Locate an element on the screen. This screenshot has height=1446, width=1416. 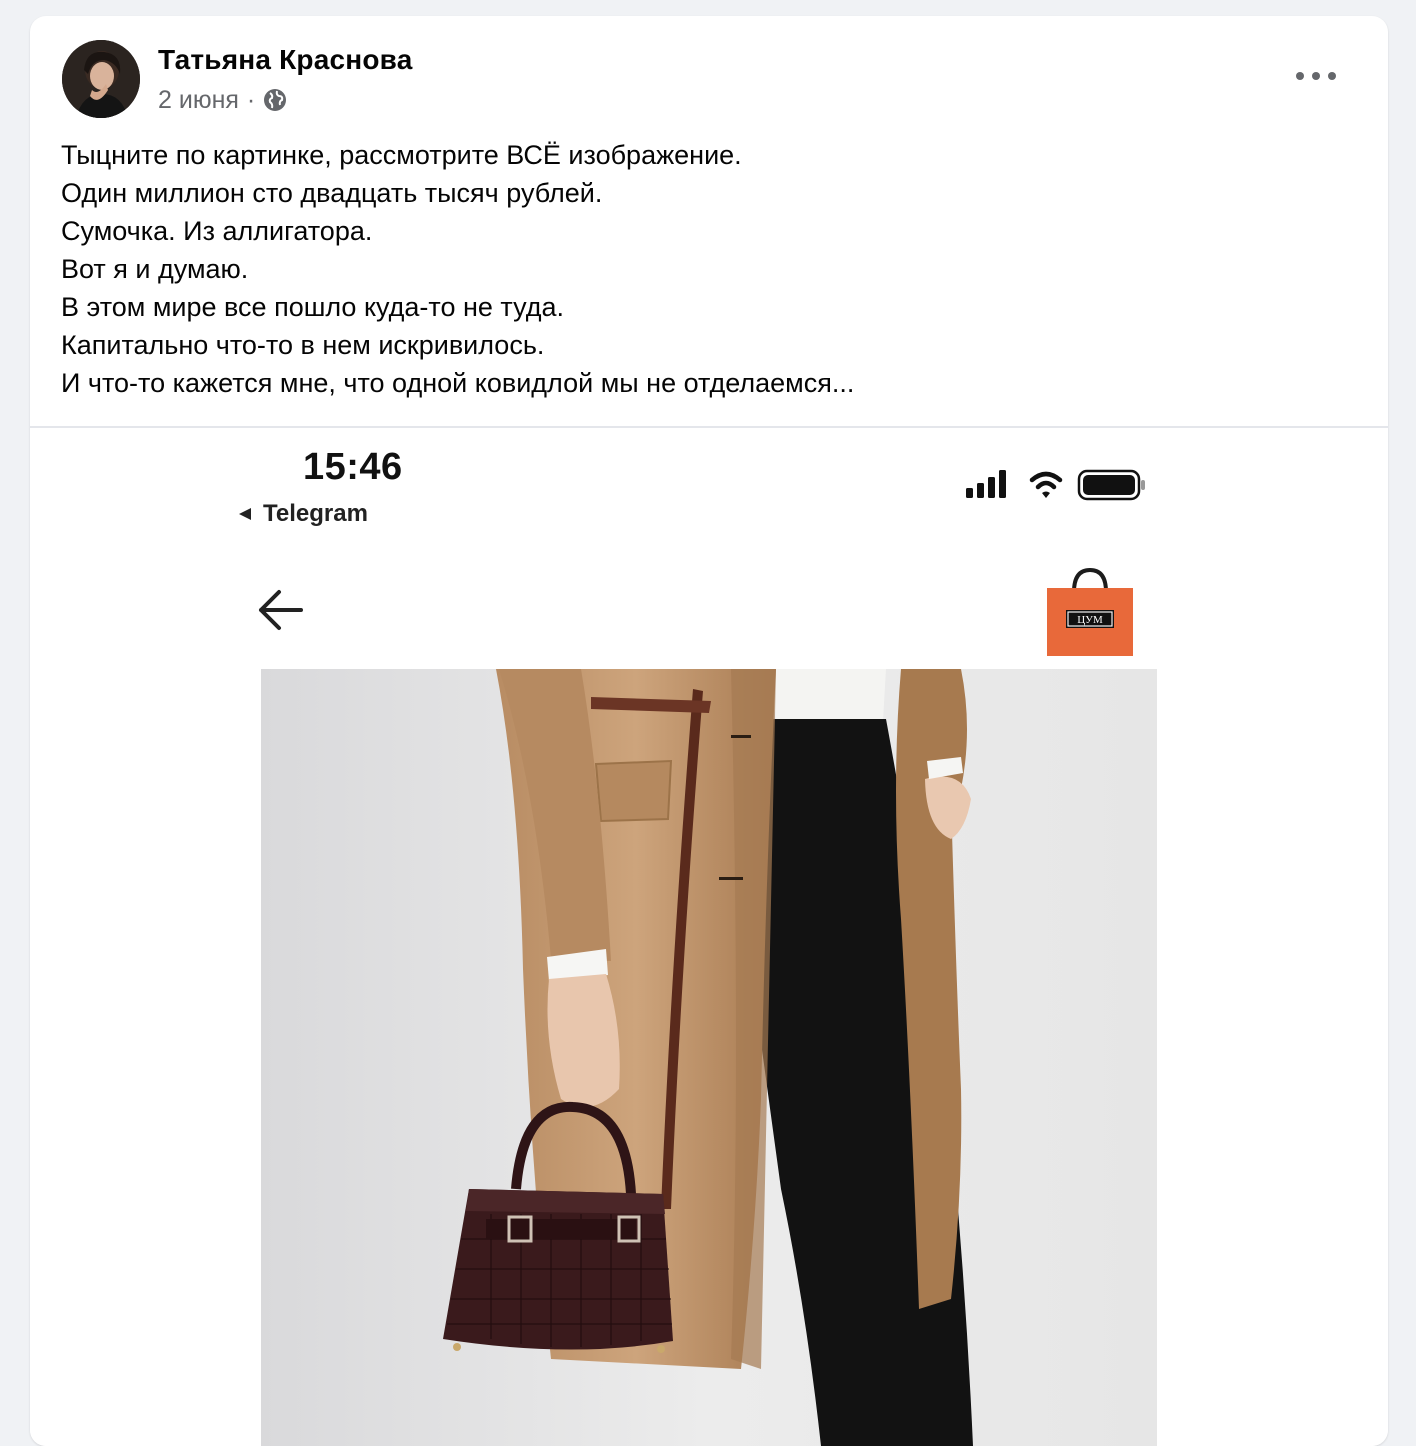
avatar-image is located at coordinates (101, 79).